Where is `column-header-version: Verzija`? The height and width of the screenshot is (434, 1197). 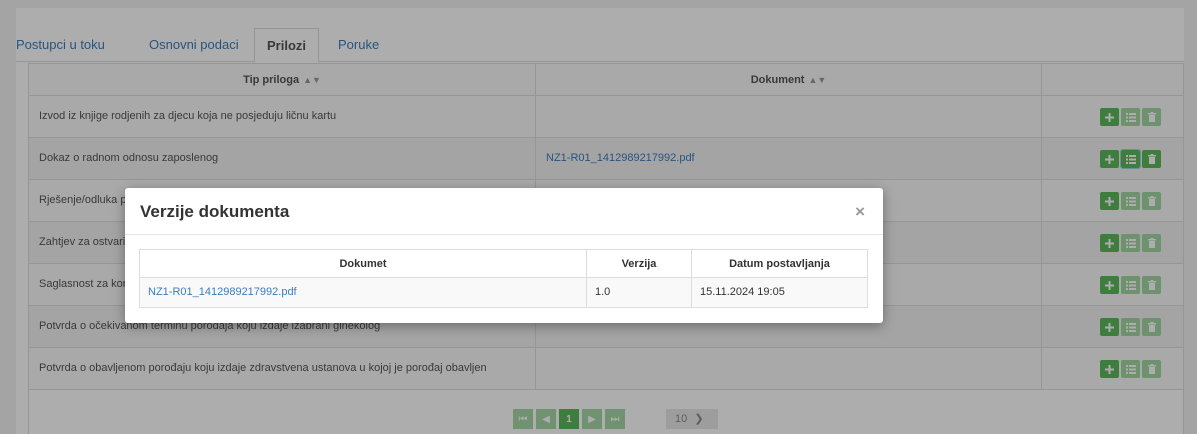 column-header-version: Verzija is located at coordinates (639, 264).